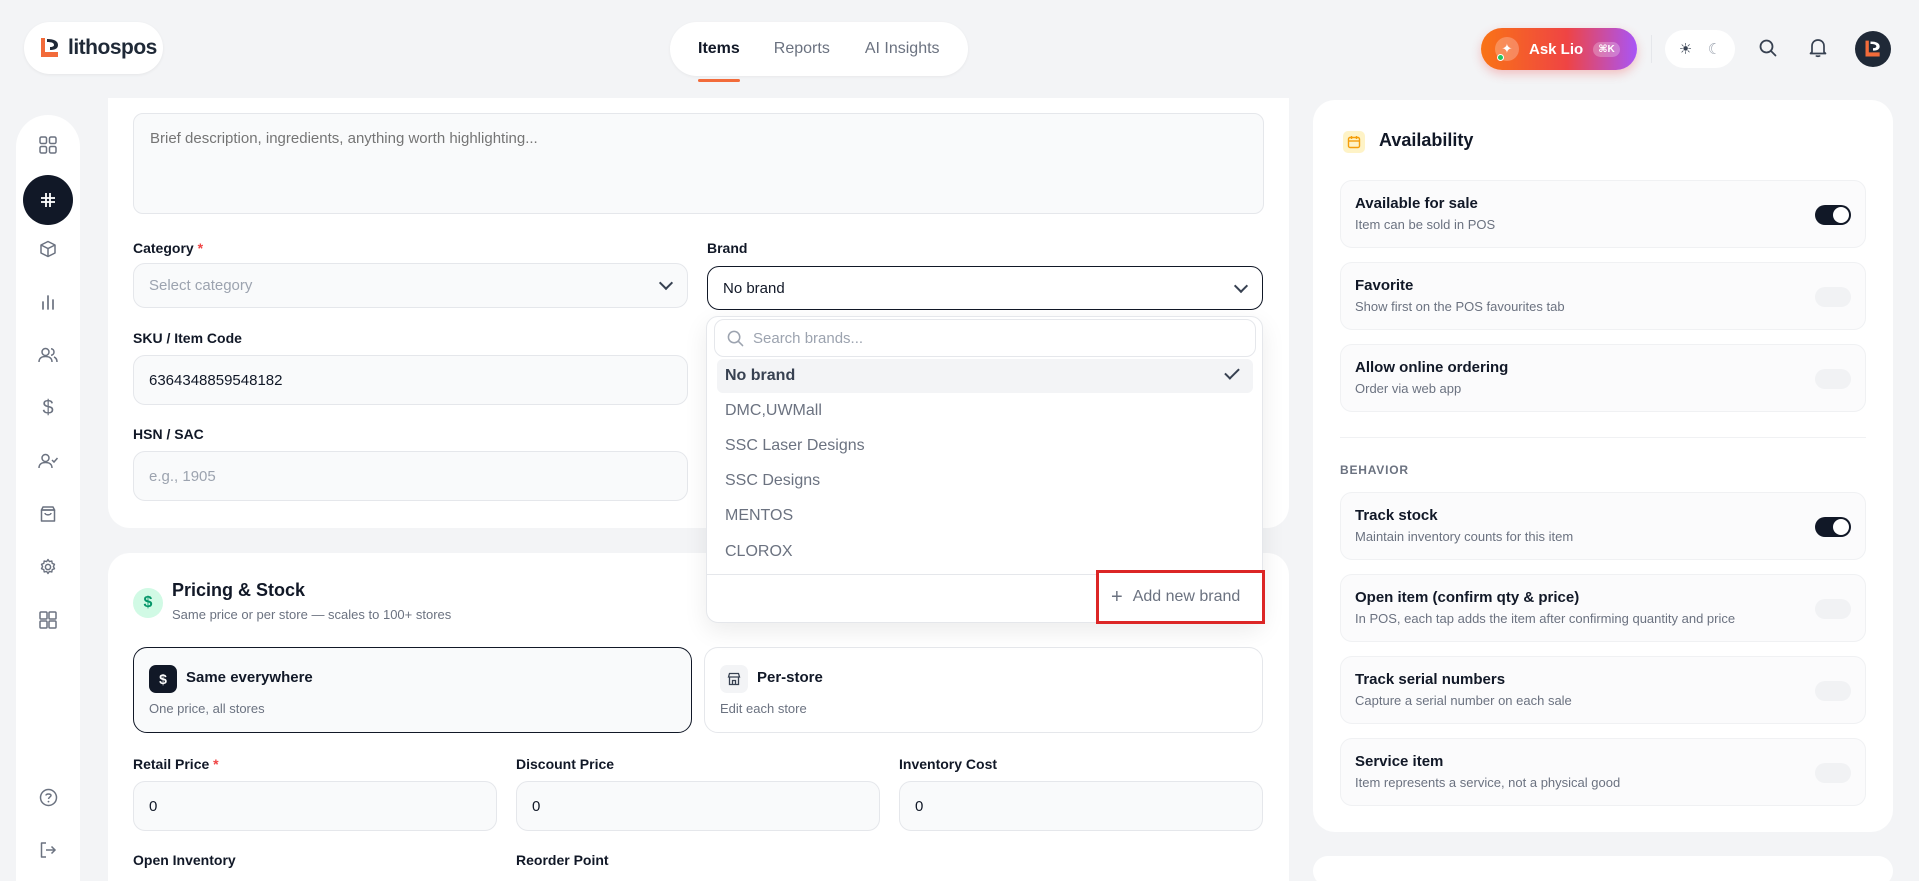 The width and height of the screenshot is (1919, 881). What do you see at coordinates (1559, 49) in the screenshot?
I see `ask-lio-button: ✦ Ask Lio ⌘K` at bounding box center [1559, 49].